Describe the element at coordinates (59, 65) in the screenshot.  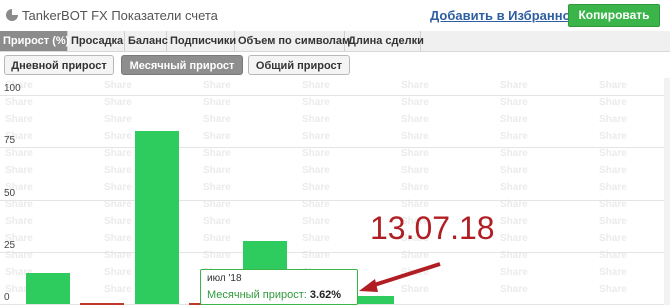
I see `daily-growth-button: Дневной прирост` at that location.